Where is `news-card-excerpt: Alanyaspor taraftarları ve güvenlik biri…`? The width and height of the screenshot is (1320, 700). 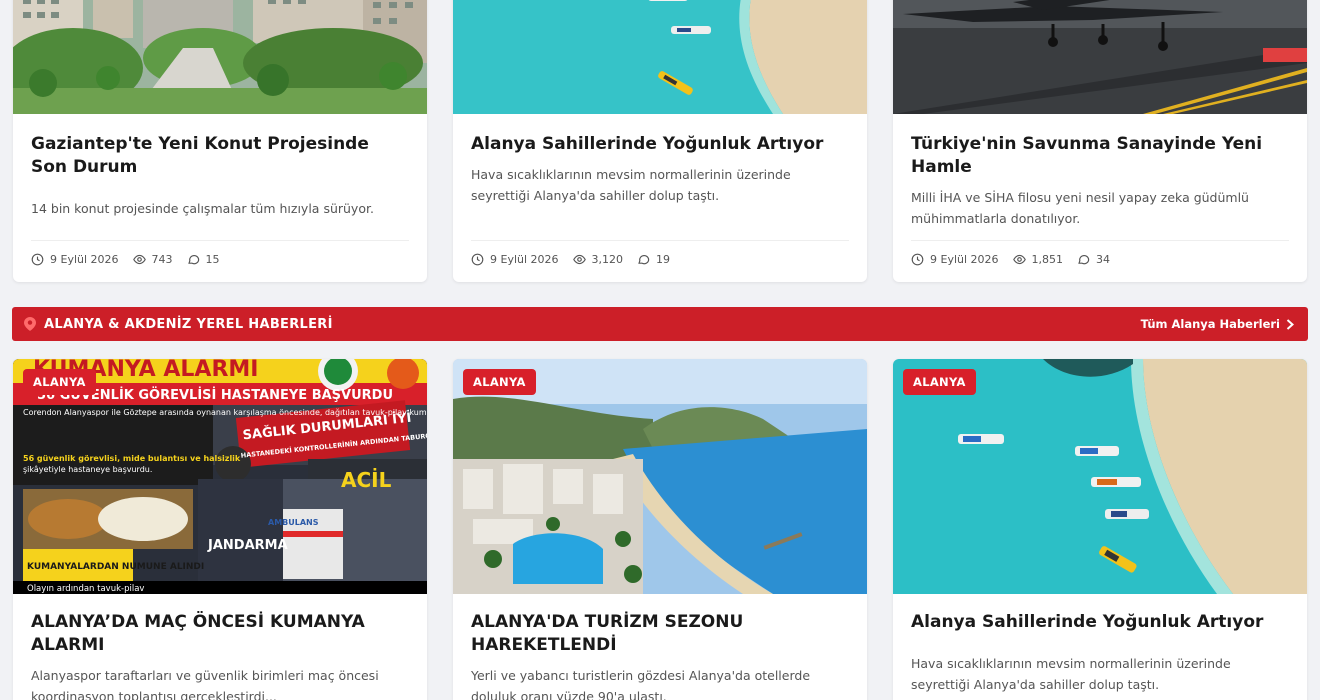
news-card-excerpt: Alanyaspor taraftarları ve güvenlik biri… is located at coordinates (205, 684).